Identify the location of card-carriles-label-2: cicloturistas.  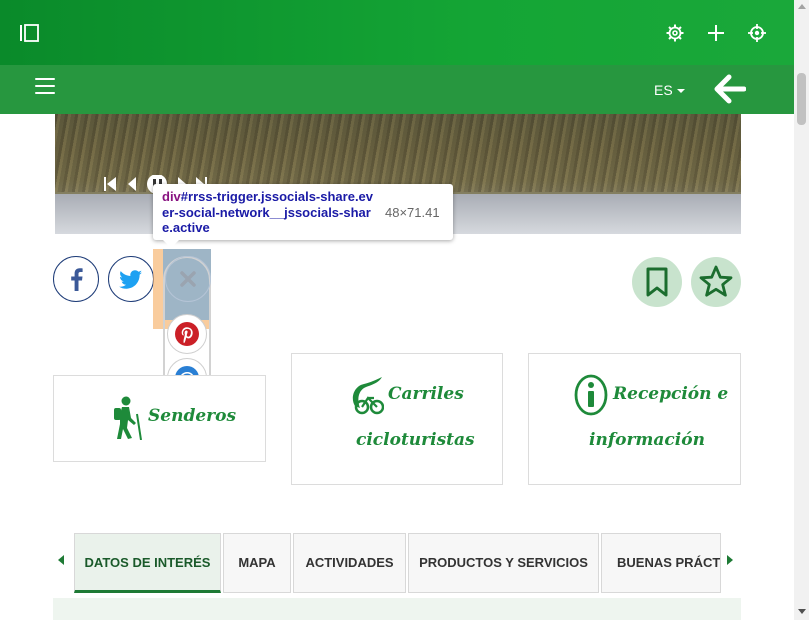
(415, 440).